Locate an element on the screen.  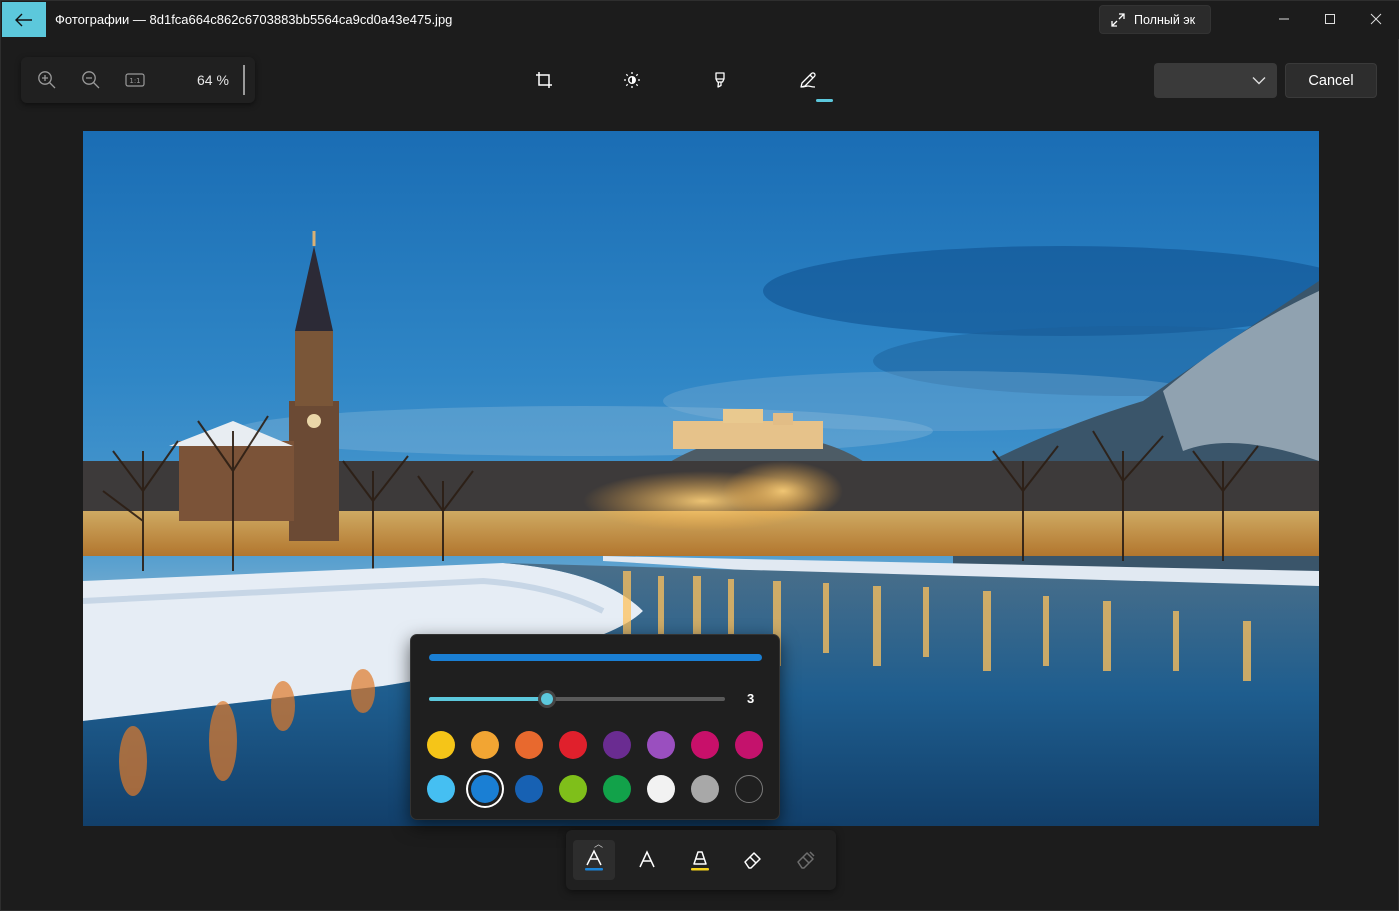
erase-all-icon is located at coordinates (806, 860).